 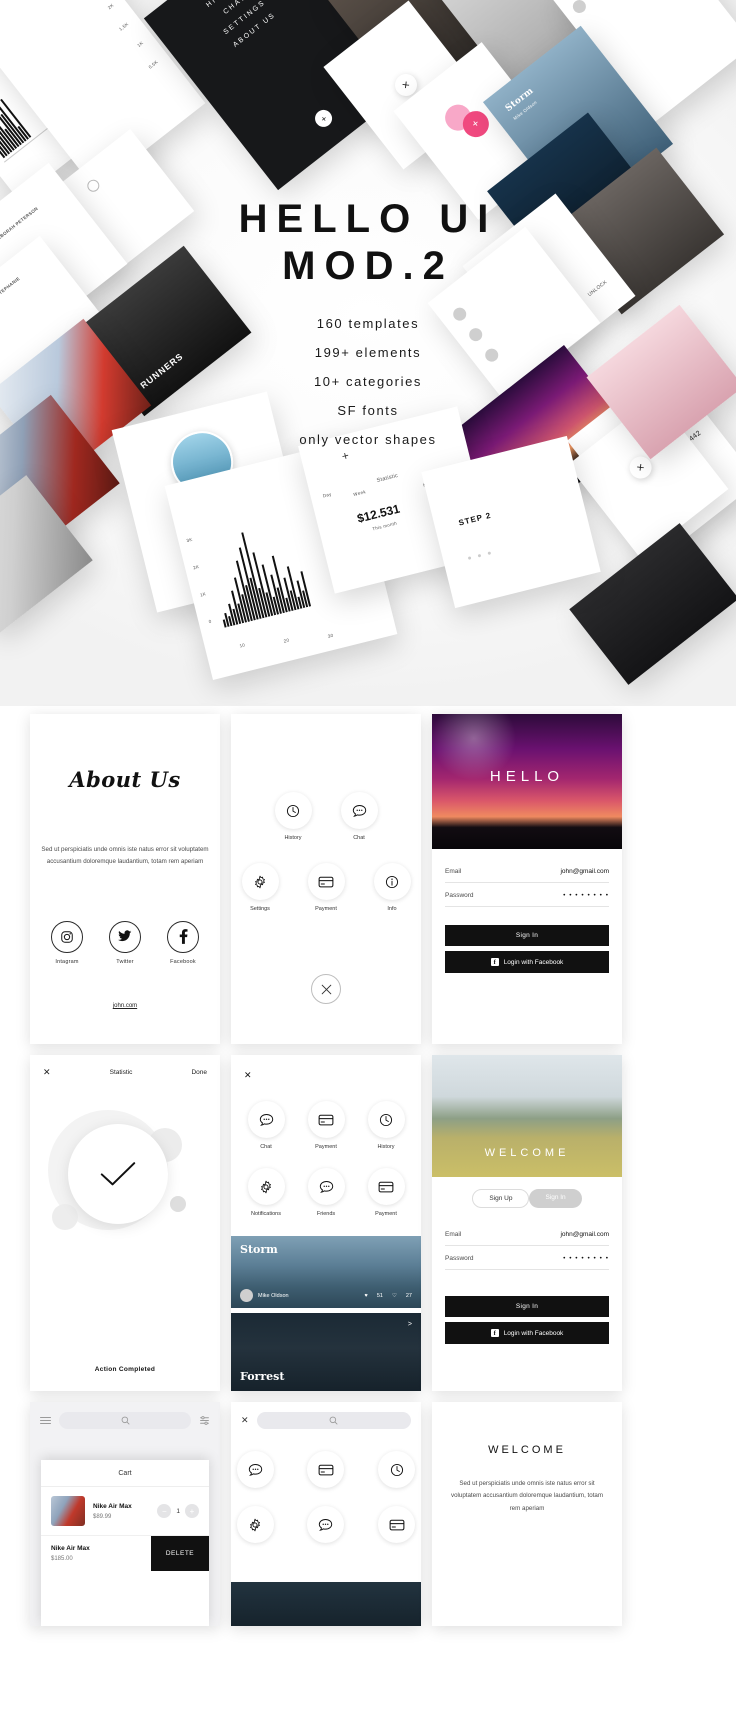 What do you see at coordinates (178, 1511) in the screenshot?
I see `quantity-stepper: − 1 +` at bounding box center [178, 1511].